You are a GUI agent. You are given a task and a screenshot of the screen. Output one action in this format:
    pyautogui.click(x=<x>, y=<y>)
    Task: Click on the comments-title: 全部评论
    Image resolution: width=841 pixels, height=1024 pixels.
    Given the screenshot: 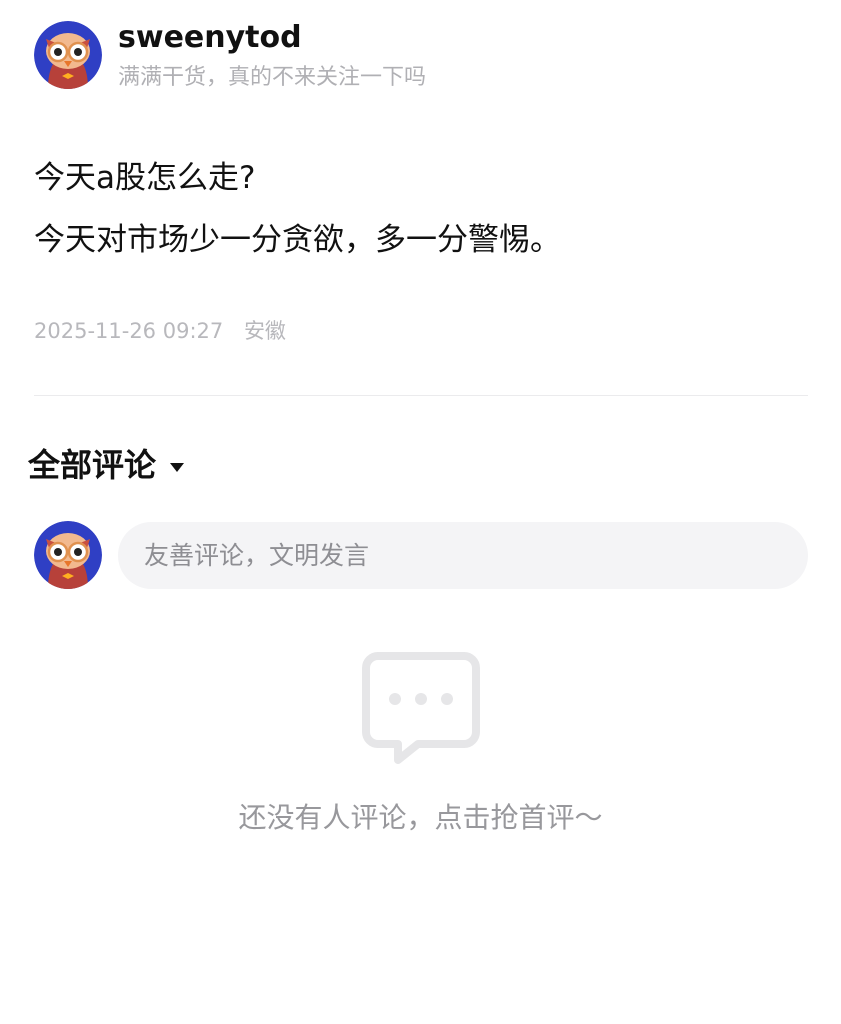 What is the action you would take?
    pyautogui.click(x=92, y=465)
    